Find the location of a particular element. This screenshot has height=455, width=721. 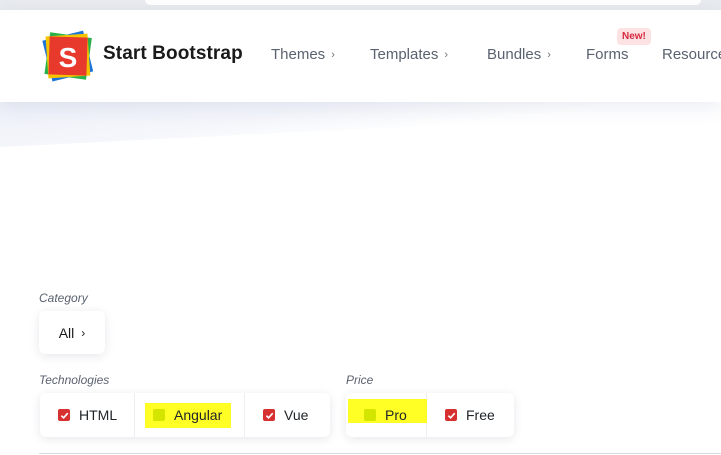

price-label: Price is located at coordinates (360, 380).